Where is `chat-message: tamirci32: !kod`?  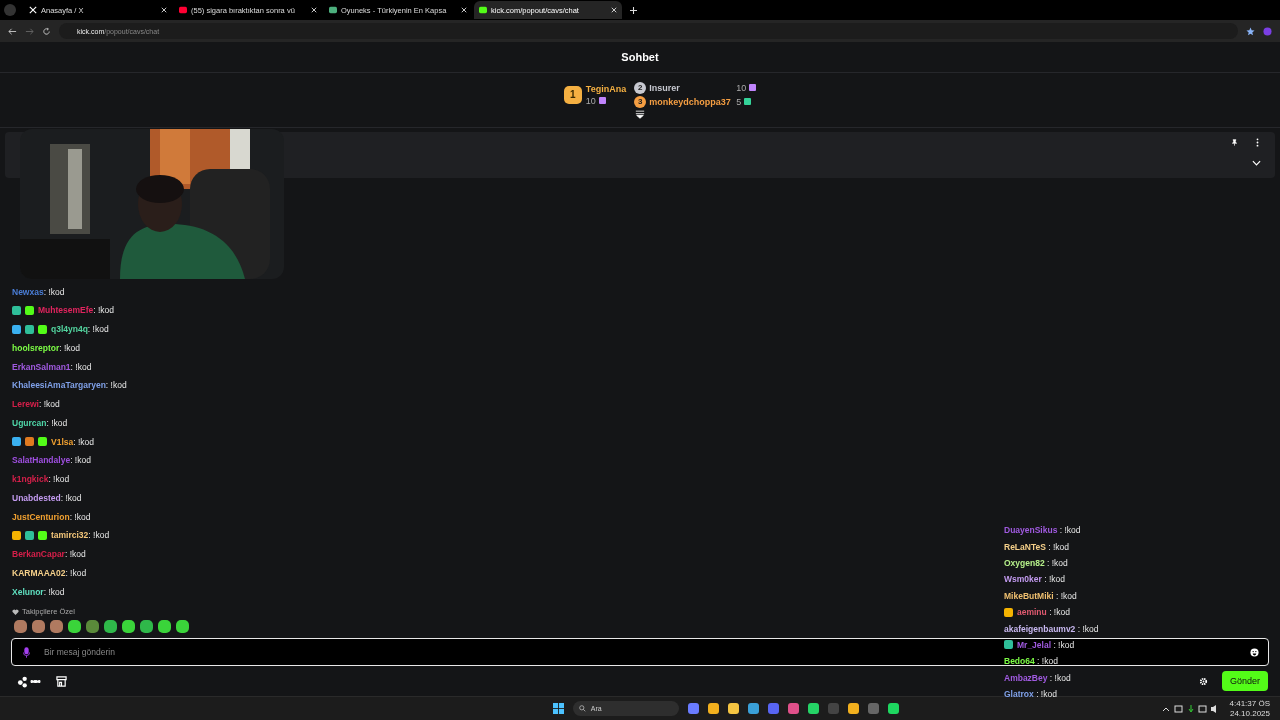
chat-message: tamirci32: !kod is located at coordinates (80, 535).